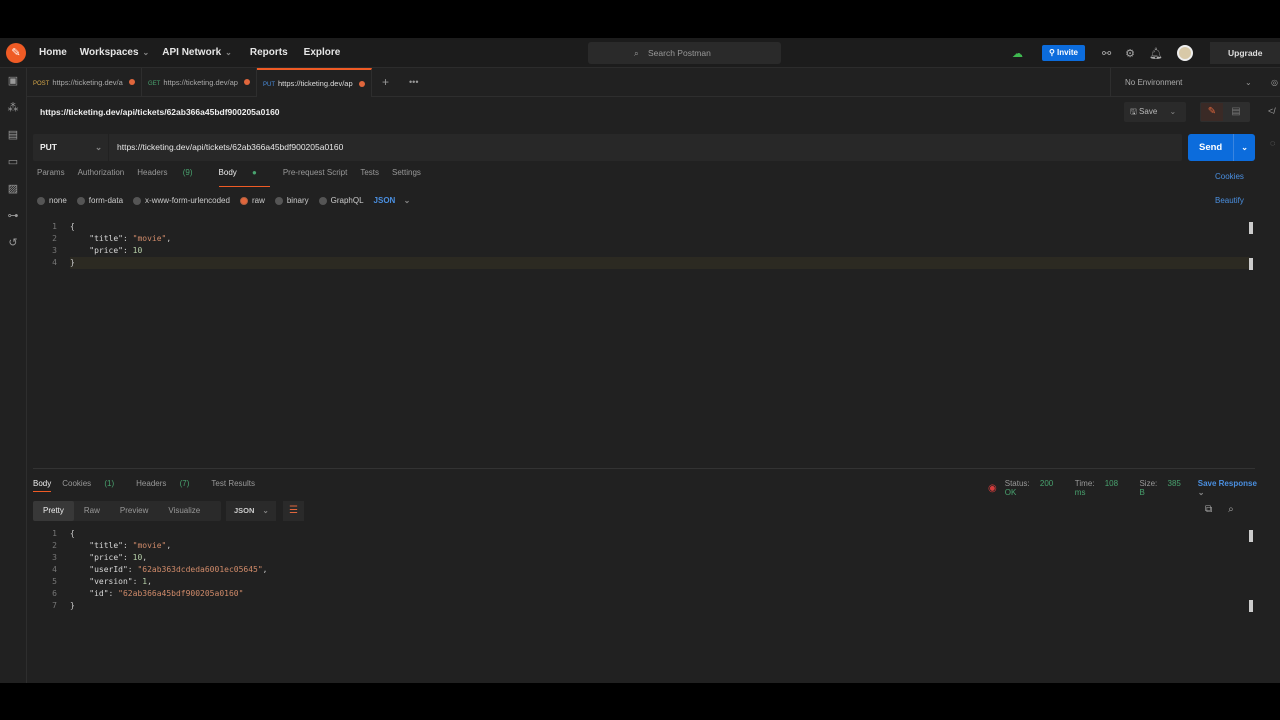  What do you see at coordinates (1274, 82) in the screenshot?
I see `eye-icon: ◎` at bounding box center [1274, 82].